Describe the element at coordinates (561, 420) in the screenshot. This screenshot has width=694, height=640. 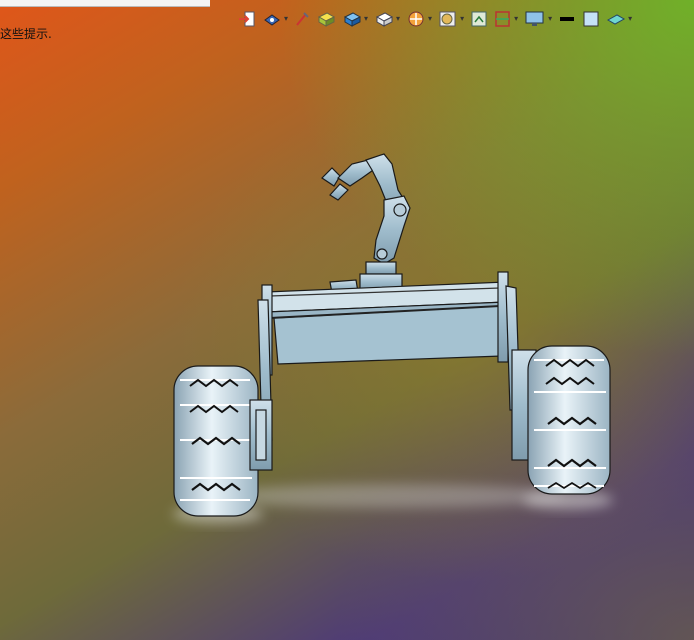
I see `right-wheel` at that location.